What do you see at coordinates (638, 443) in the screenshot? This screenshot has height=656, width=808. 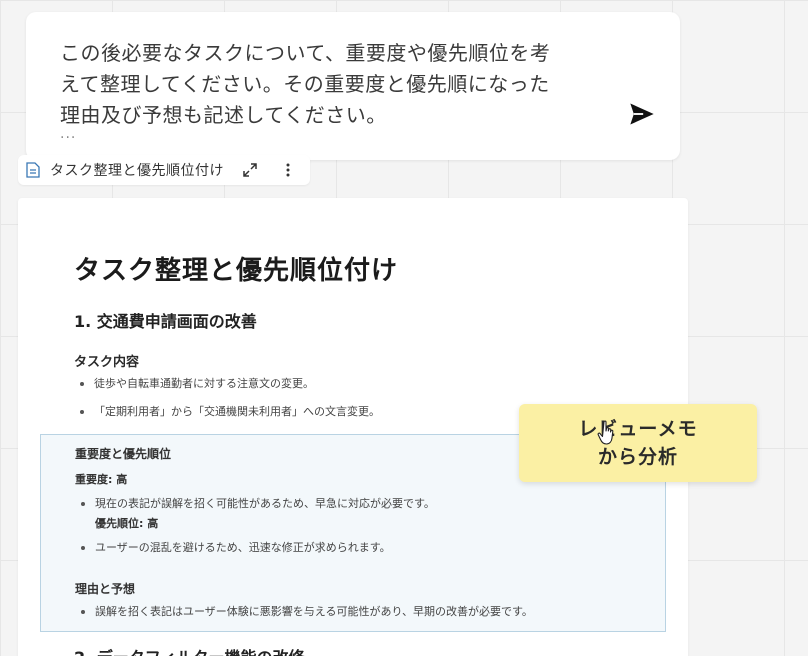 I see `sticky-note: レビューメモ から分析` at bounding box center [638, 443].